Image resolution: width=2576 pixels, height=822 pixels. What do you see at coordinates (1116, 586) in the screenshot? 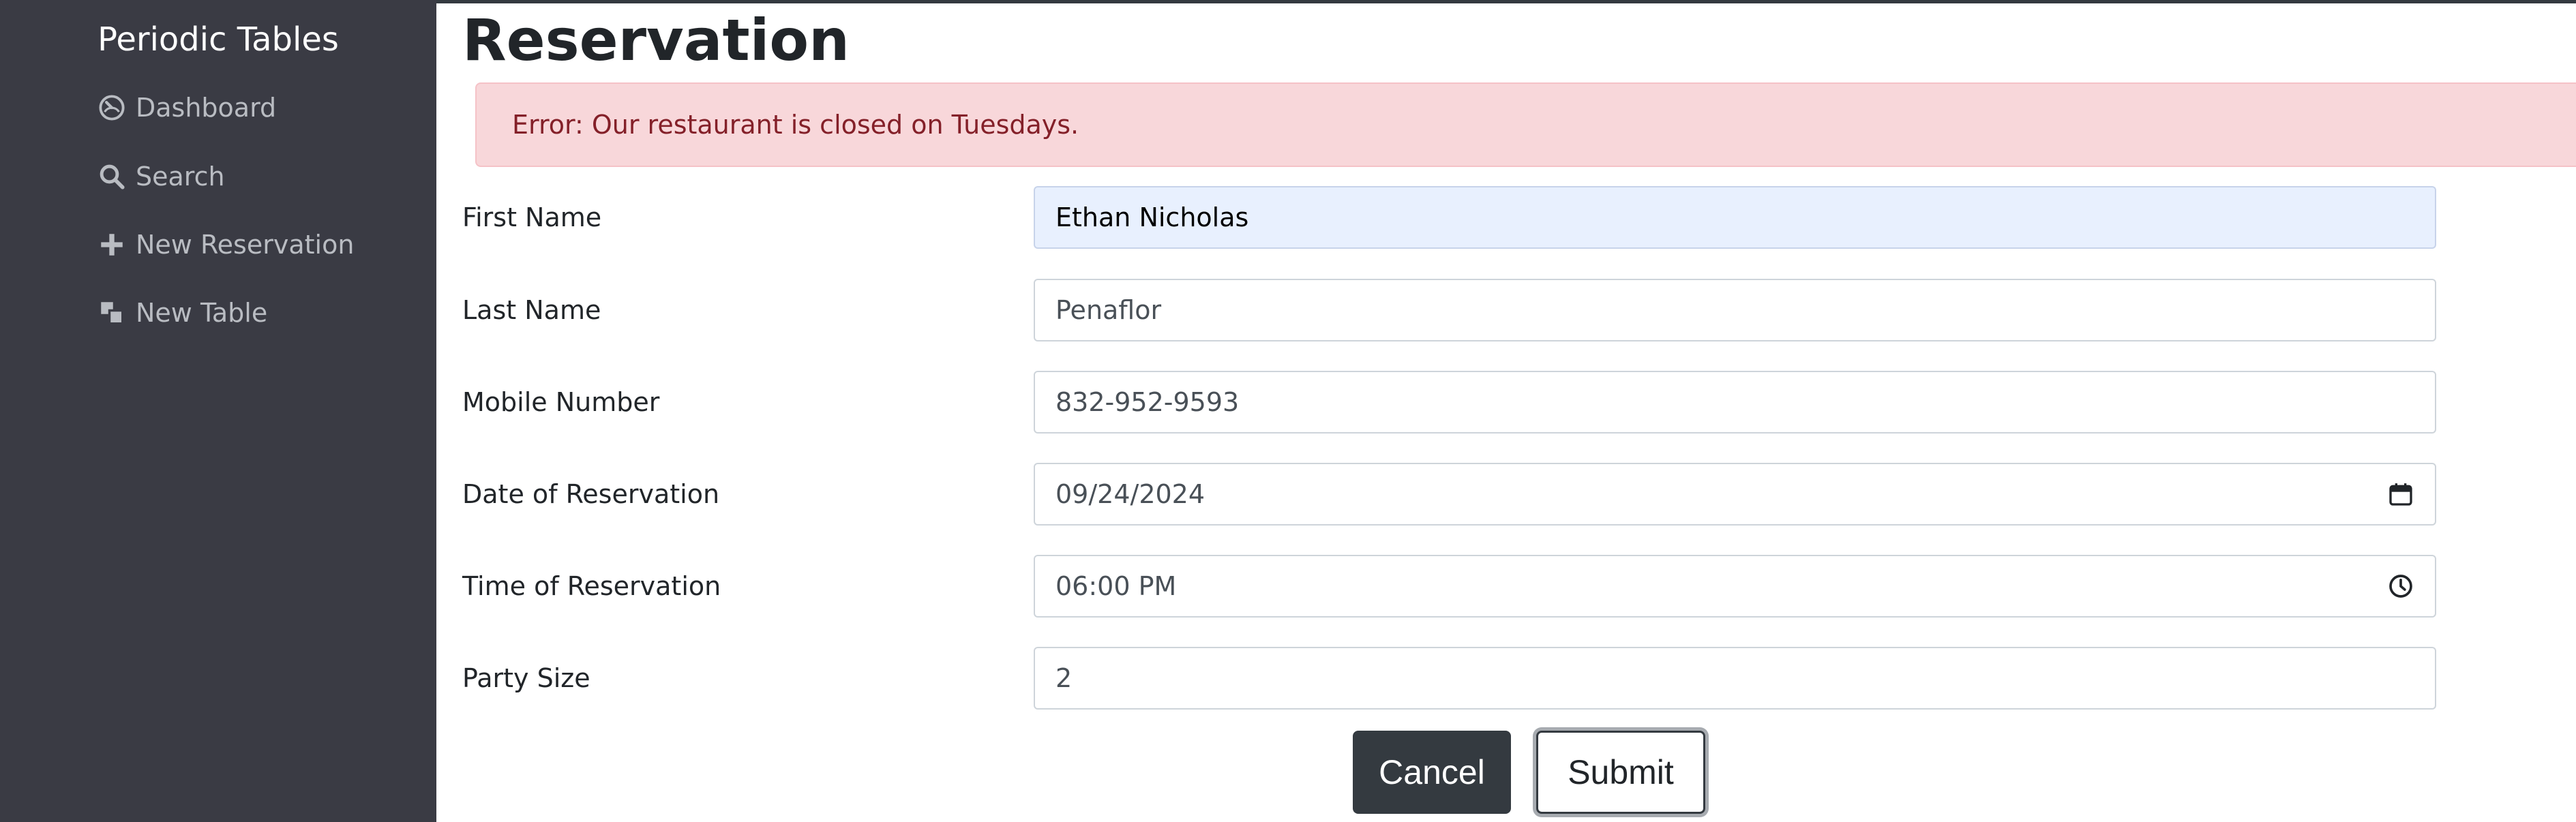
I see `reservation-time-value: 06:00 PM` at bounding box center [1116, 586].